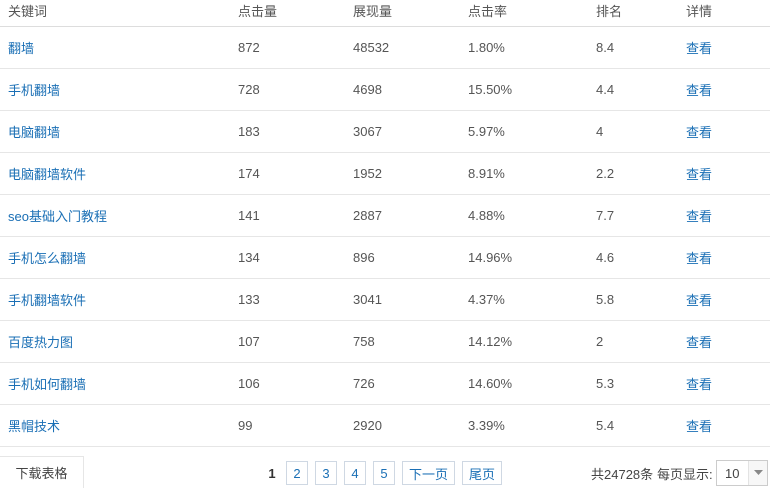 The width and height of the screenshot is (770, 488). What do you see at coordinates (34, 131) in the screenshot?
I see `keyword-link: 电脑翻墙` at bounding box center [34, 131].